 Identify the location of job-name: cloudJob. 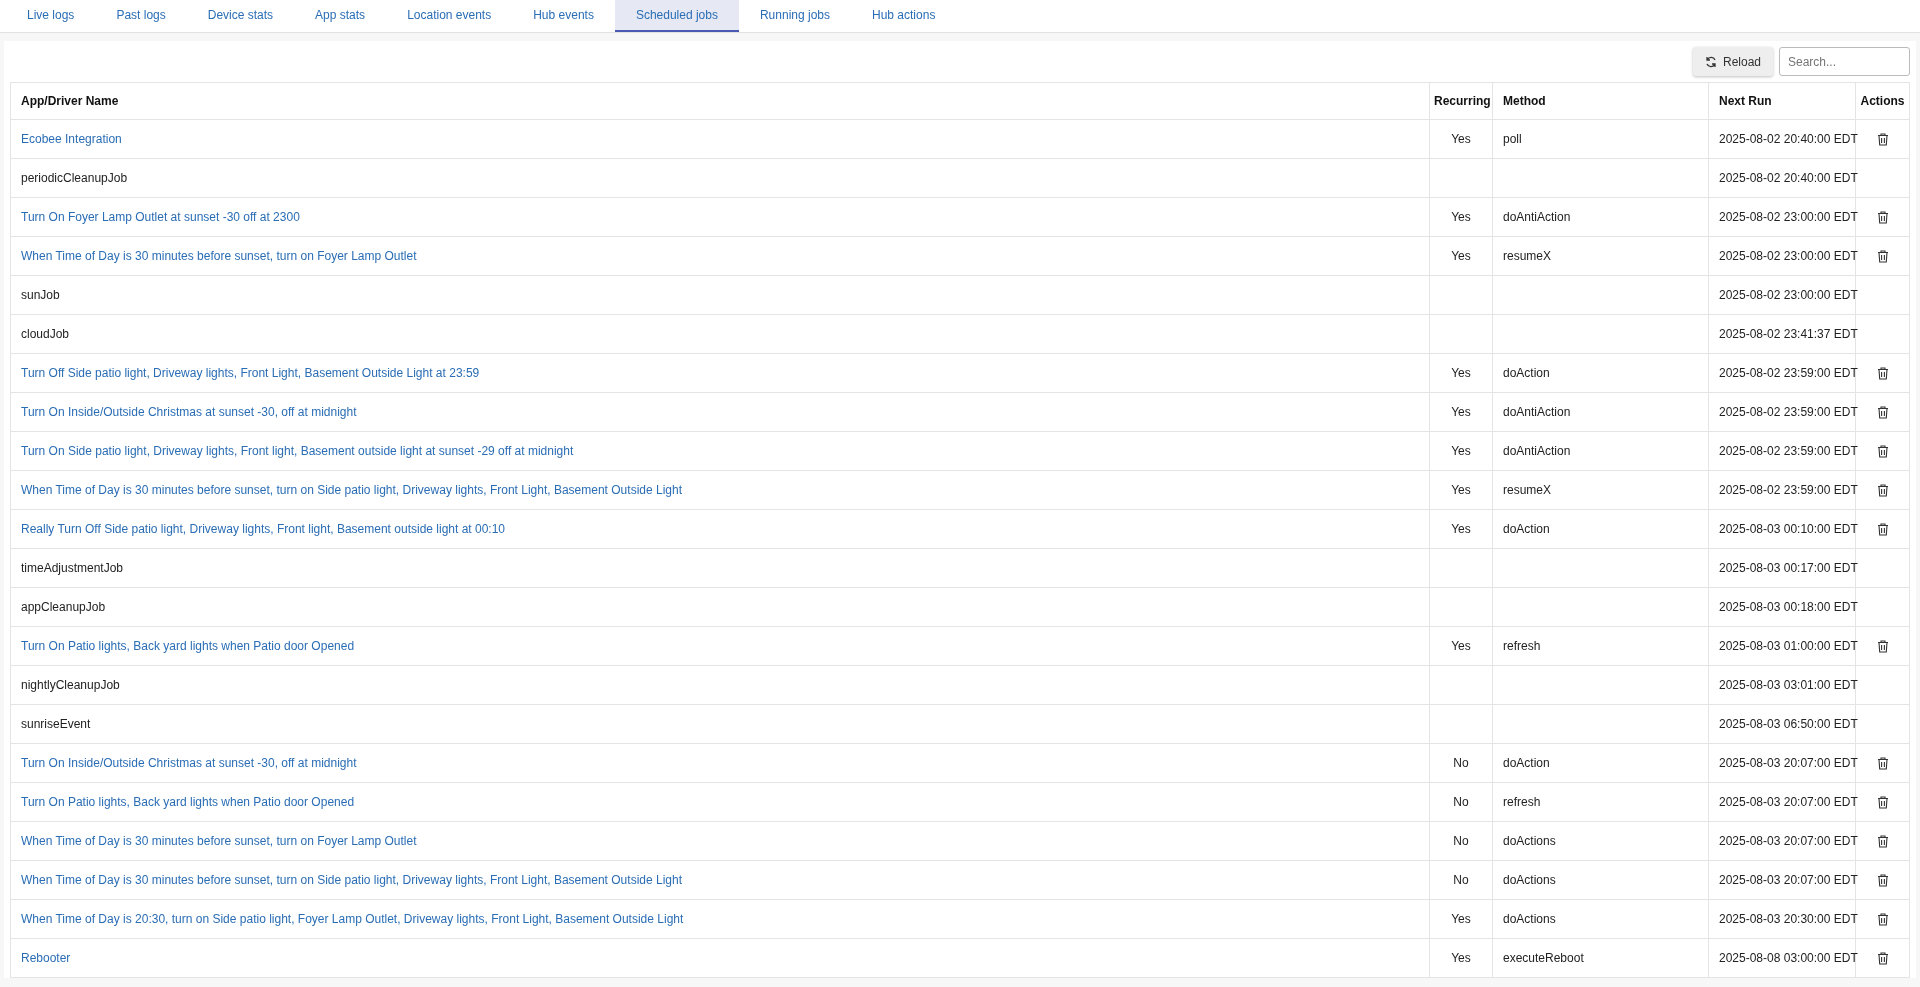
(45, 334).